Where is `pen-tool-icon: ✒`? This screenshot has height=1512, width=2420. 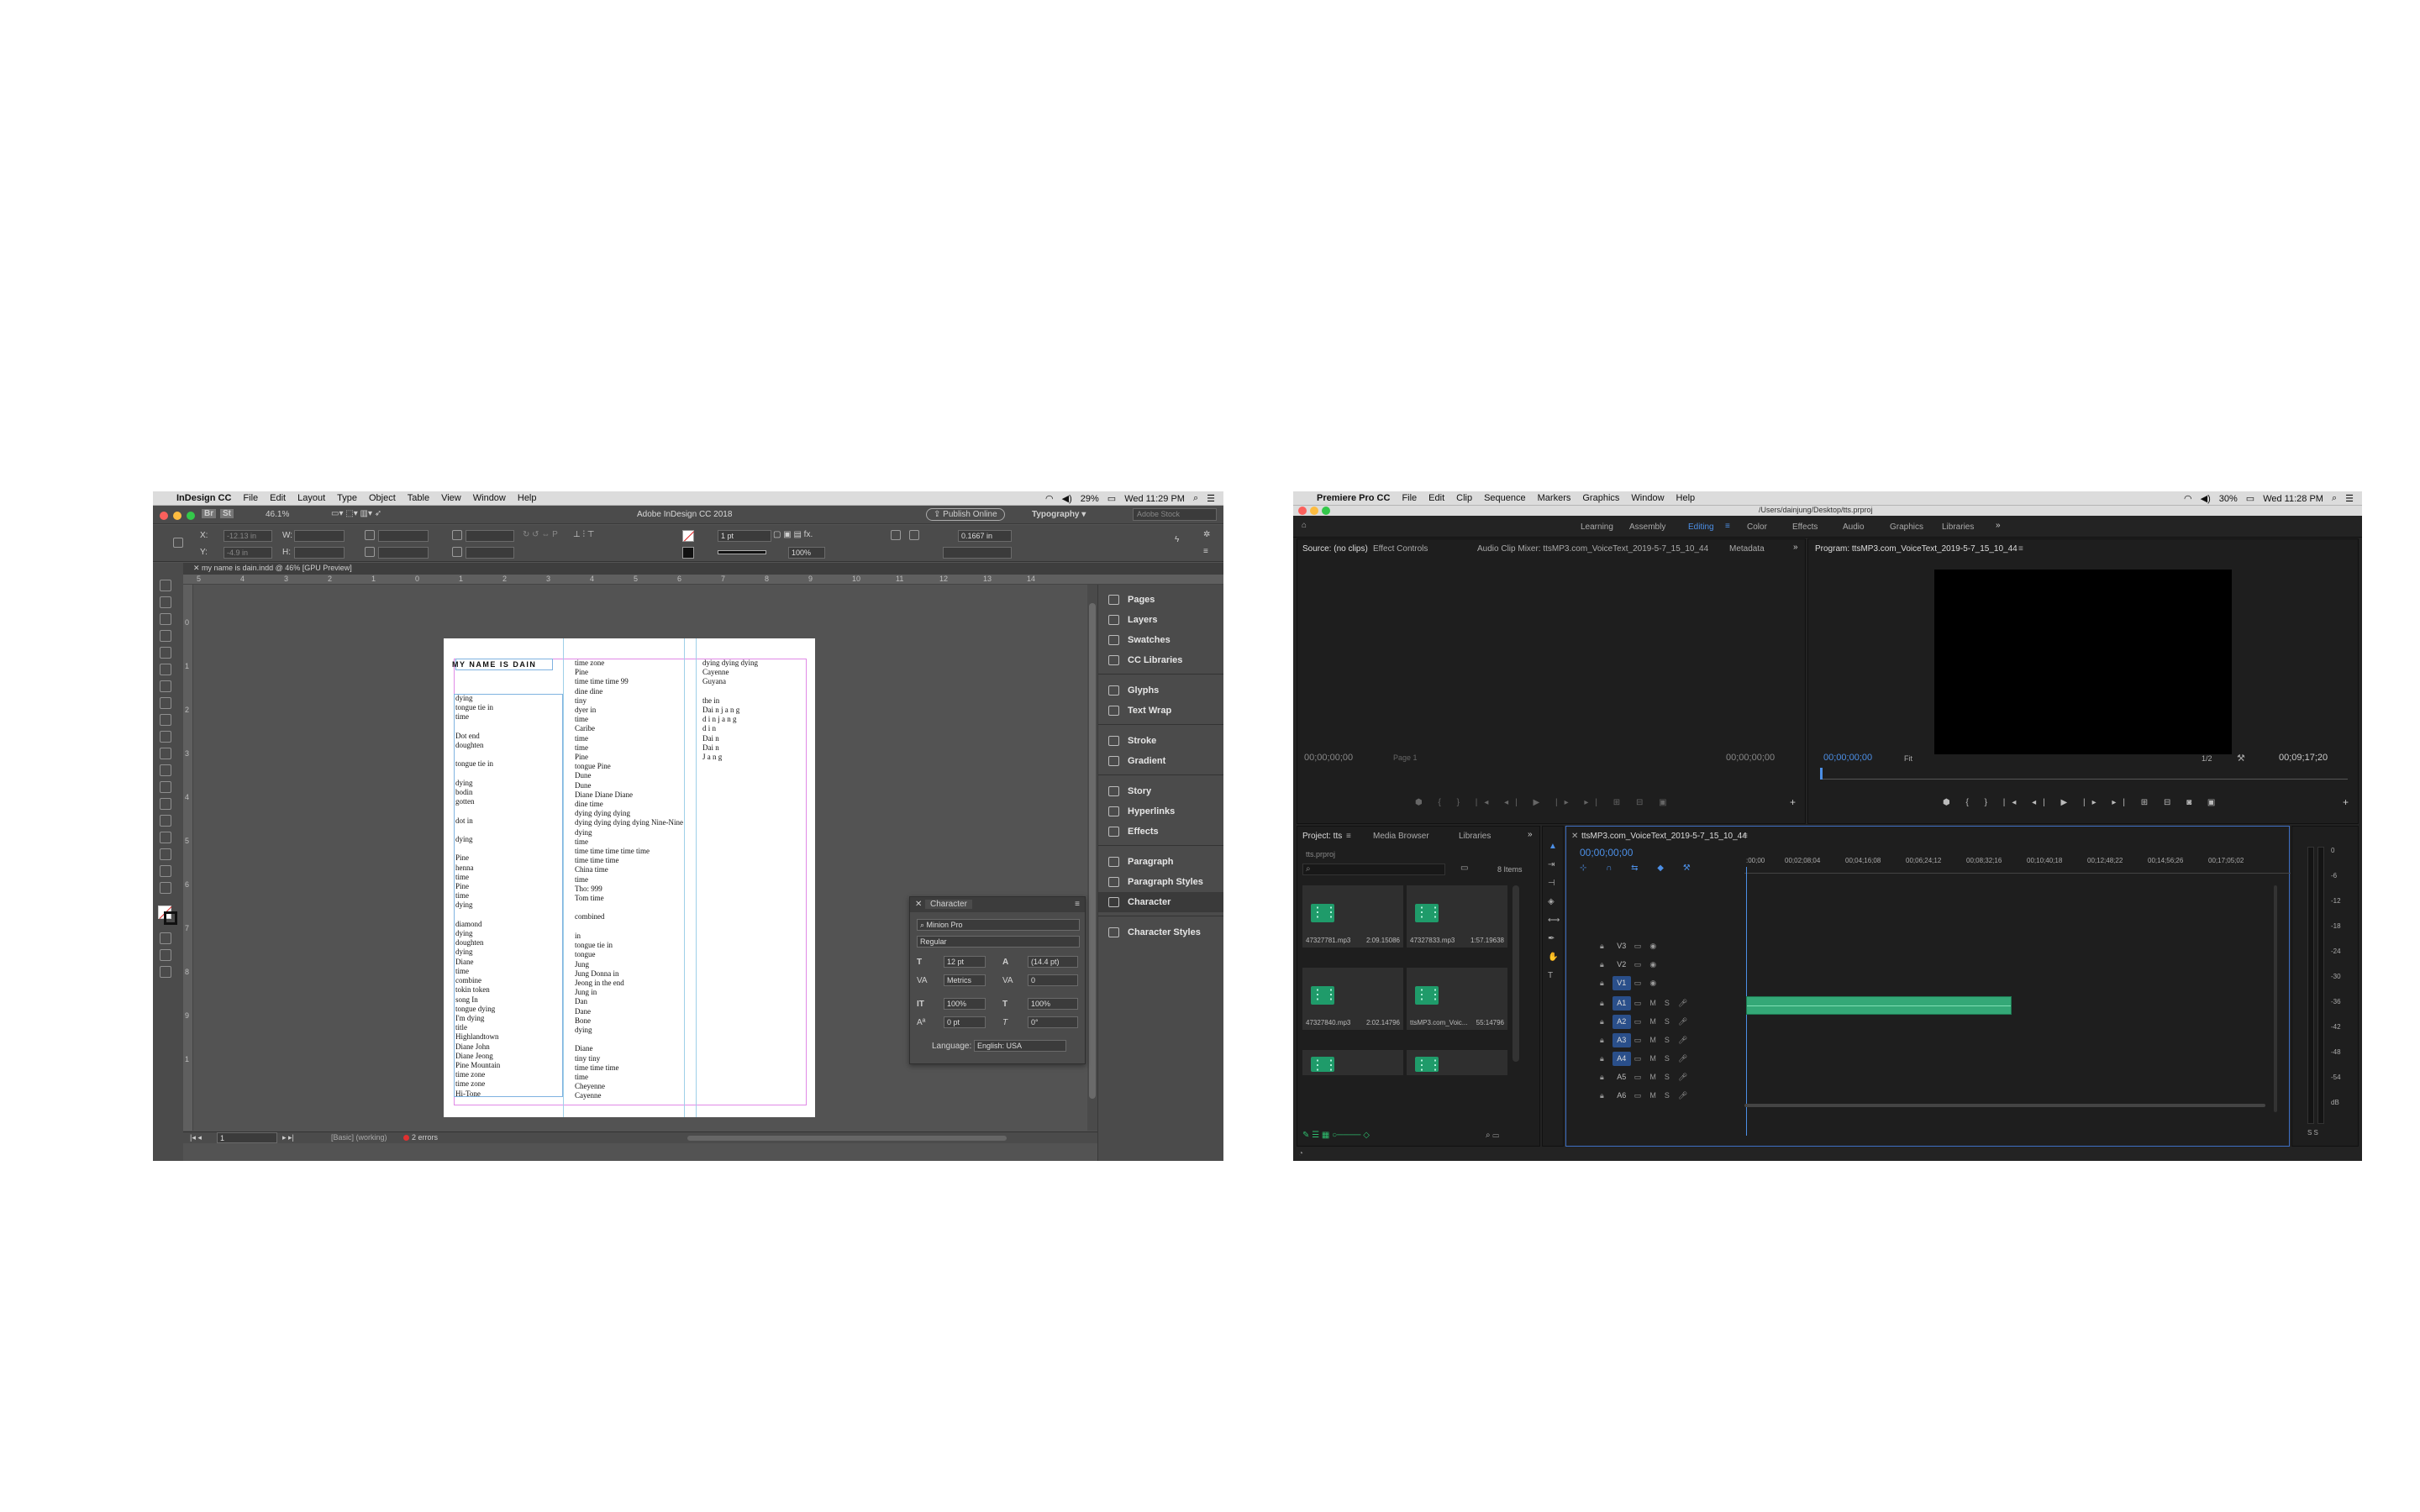 pen-tool-icon: ✒ is located at coordinates (1552, 938).